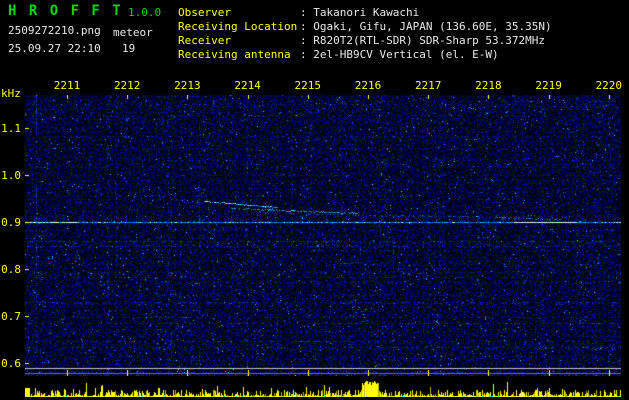 The width and height of the screenshot is (629, 400). What do you see at coordinates (399, 54) in the screenshot?
I see `info-value: : 2el-HB9CV Vertical (el. E-W)` at bounding box center [399, 54].